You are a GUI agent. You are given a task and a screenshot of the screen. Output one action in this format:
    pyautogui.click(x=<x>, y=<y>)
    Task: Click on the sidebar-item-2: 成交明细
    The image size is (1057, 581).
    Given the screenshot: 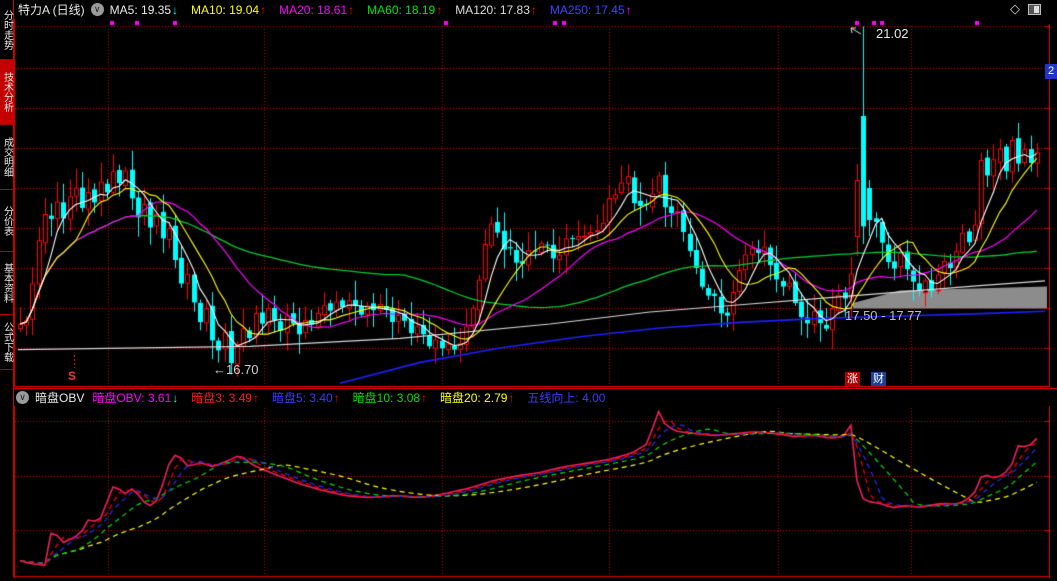 What is the action you would take?
    pyautogui.click(x=6, y=157)
    